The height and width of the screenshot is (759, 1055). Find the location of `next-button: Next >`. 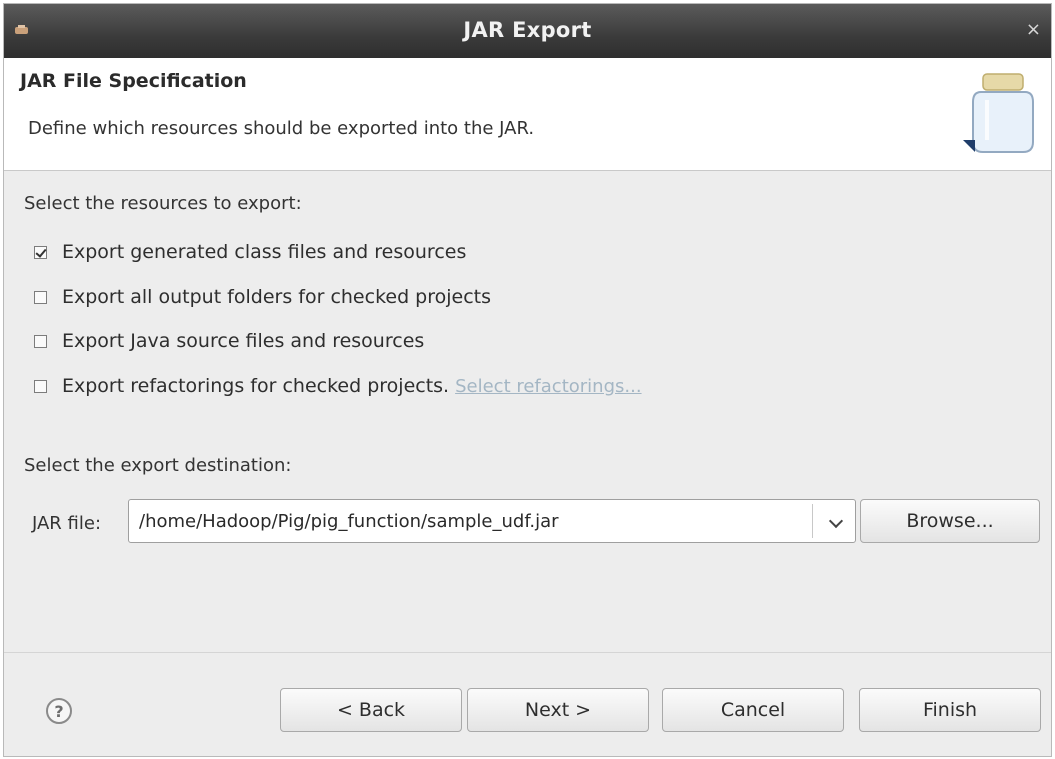

next-button: Next > is located at coordinates (558, 710).